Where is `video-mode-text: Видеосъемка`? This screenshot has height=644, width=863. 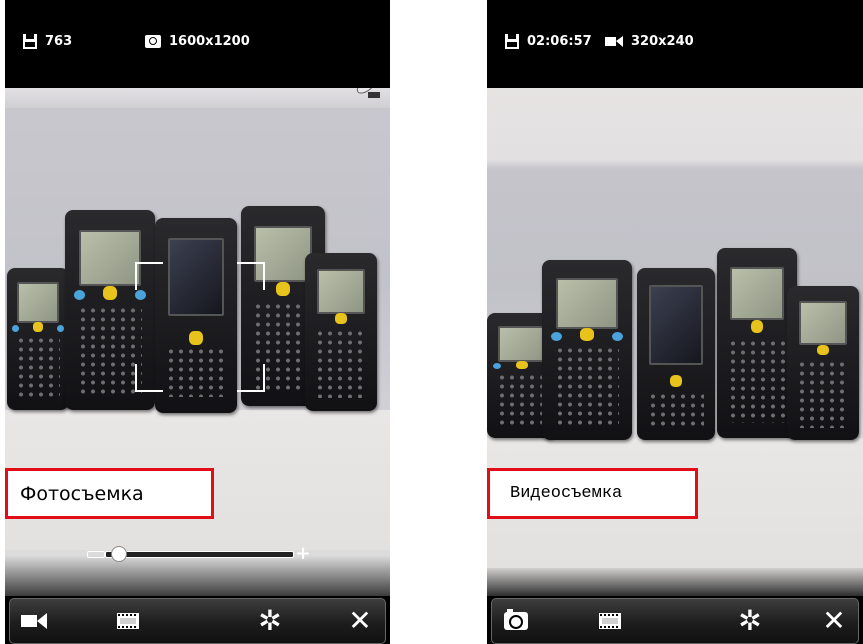 video-mode-text: Видеосъемка is located at coordinates (566, 493).